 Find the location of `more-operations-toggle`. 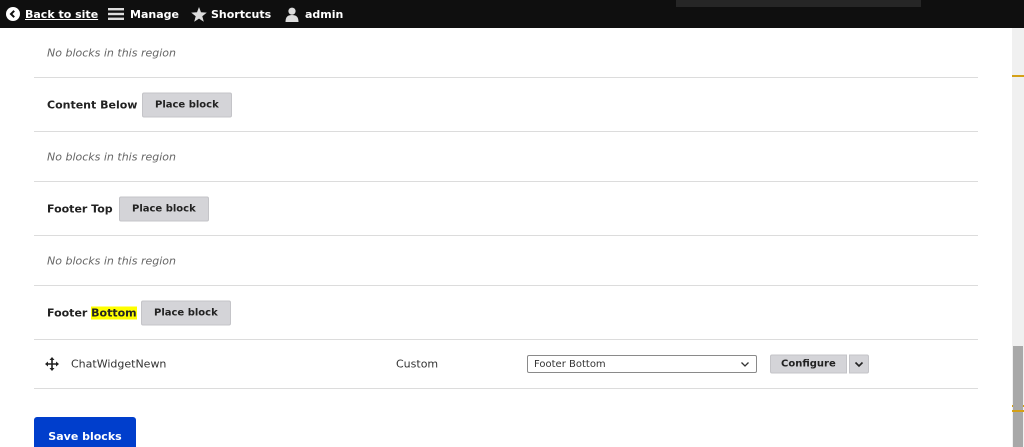

more-operations-toggle is located at coordinates (858, 364).